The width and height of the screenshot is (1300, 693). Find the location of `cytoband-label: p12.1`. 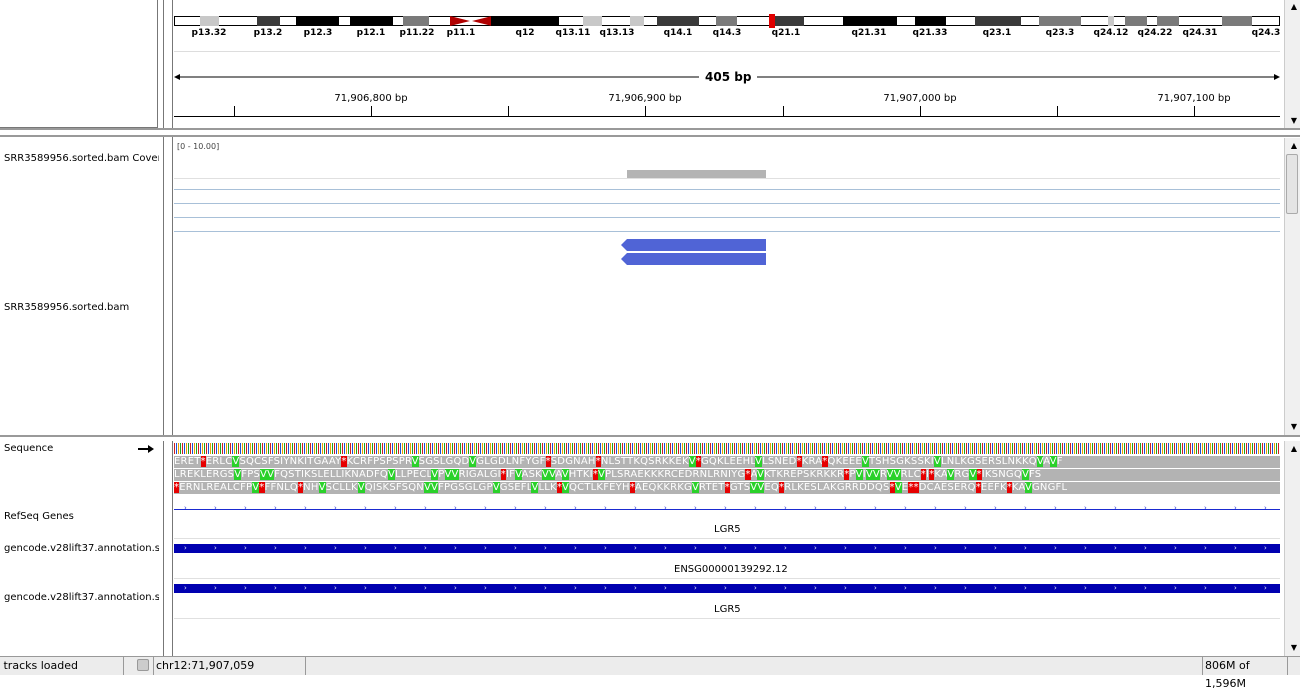

cytoband-label: p12.1 is located at coordinates (371, 33).